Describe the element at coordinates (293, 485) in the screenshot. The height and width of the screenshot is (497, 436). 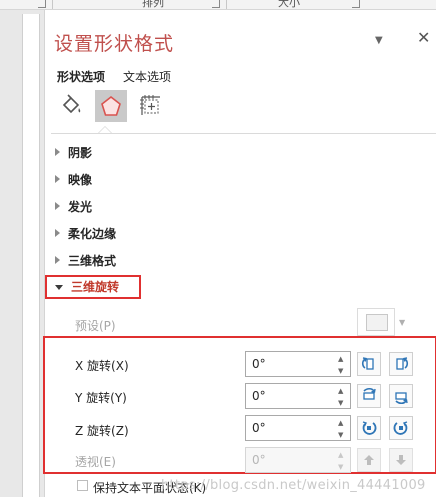
I see `watermark: https://blog.csdn.net/weixin_44441009` at that location.